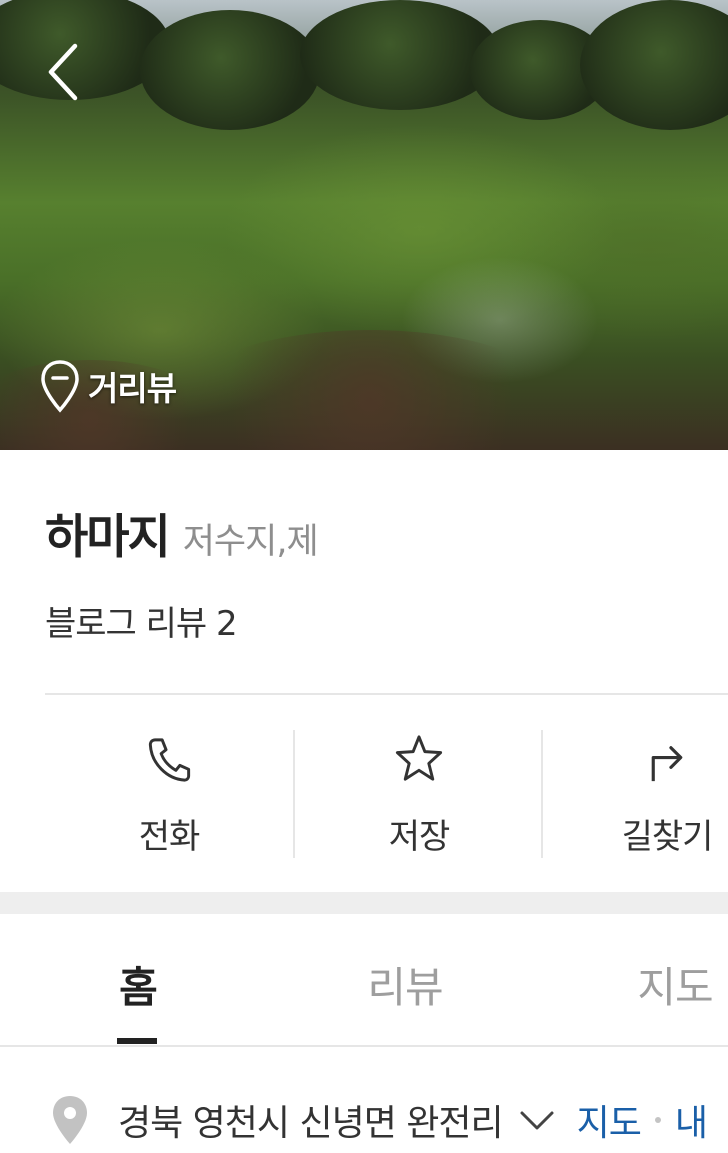  What do you see at coordinates (667, 764) in the screenshot?
I see `directions-icon` at bounding box center [667, 764].